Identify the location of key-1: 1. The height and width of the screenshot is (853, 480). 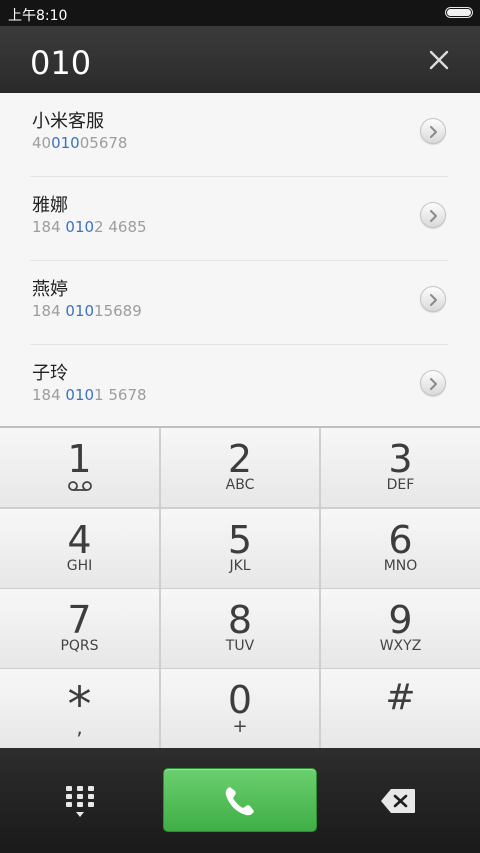
(79, 467).